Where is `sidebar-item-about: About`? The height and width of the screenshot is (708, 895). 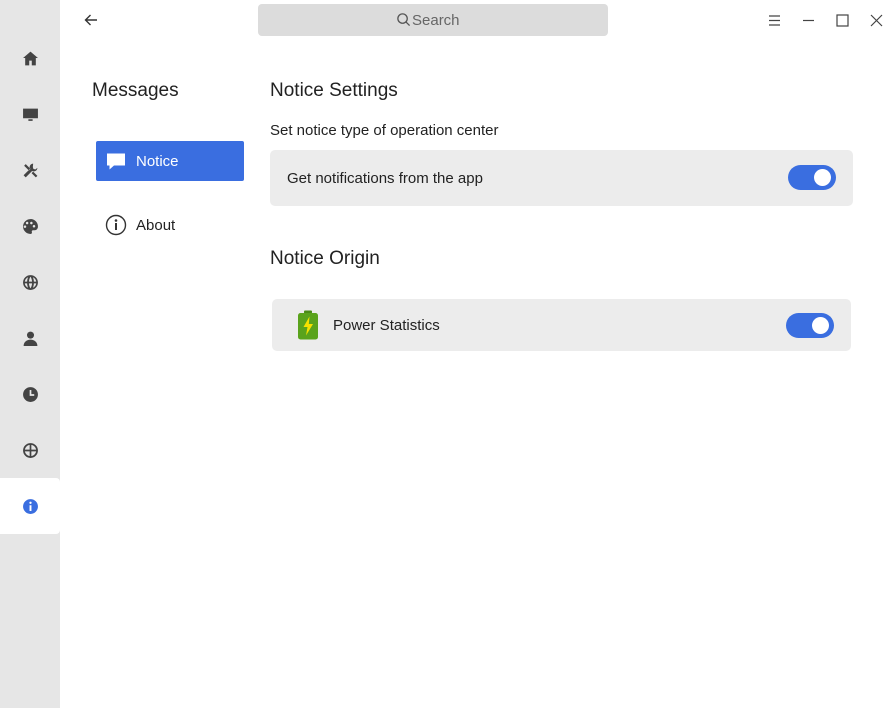 sidebar-item-about: About is located at coordinates (170, 225).